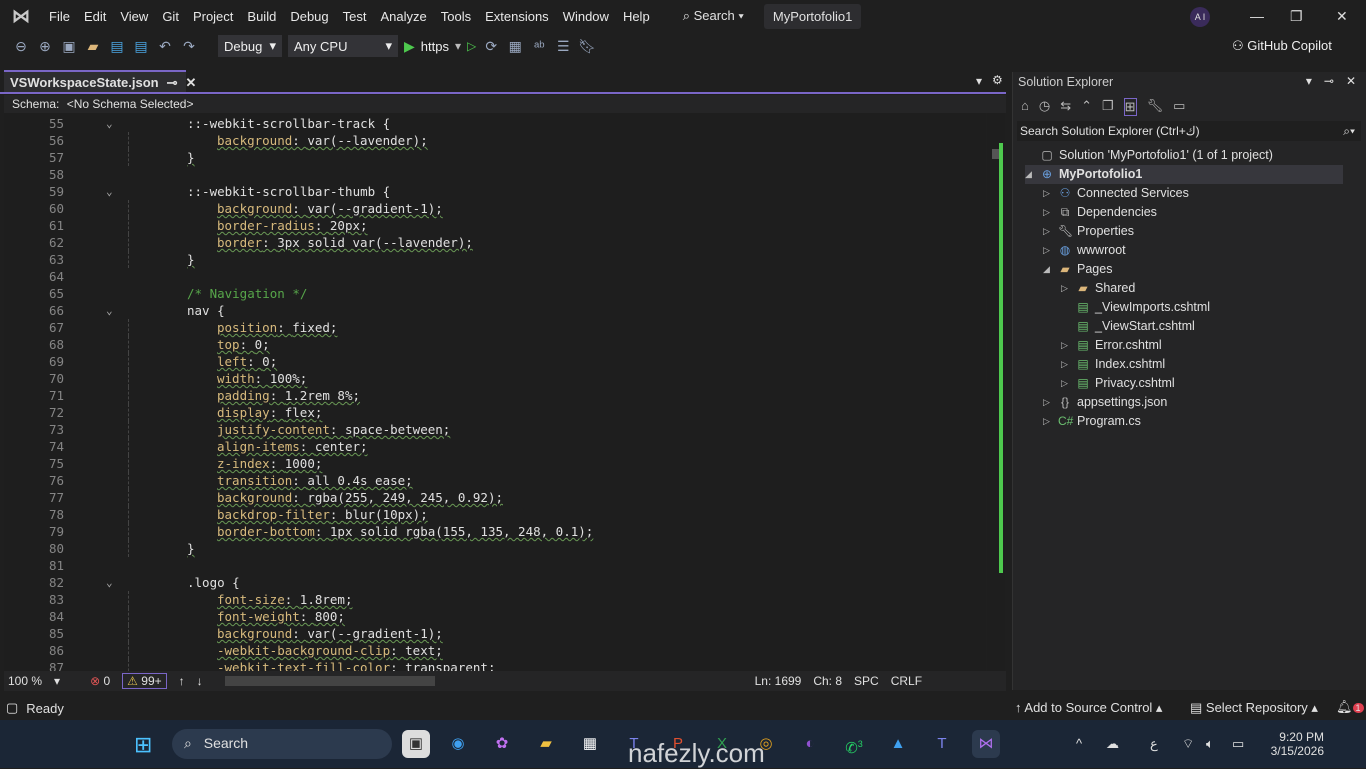  Describe the element at coordinates (1127, 326) in the screenshot. I see `tree-item: ▤ _ViewStart.cshtml` at that location.